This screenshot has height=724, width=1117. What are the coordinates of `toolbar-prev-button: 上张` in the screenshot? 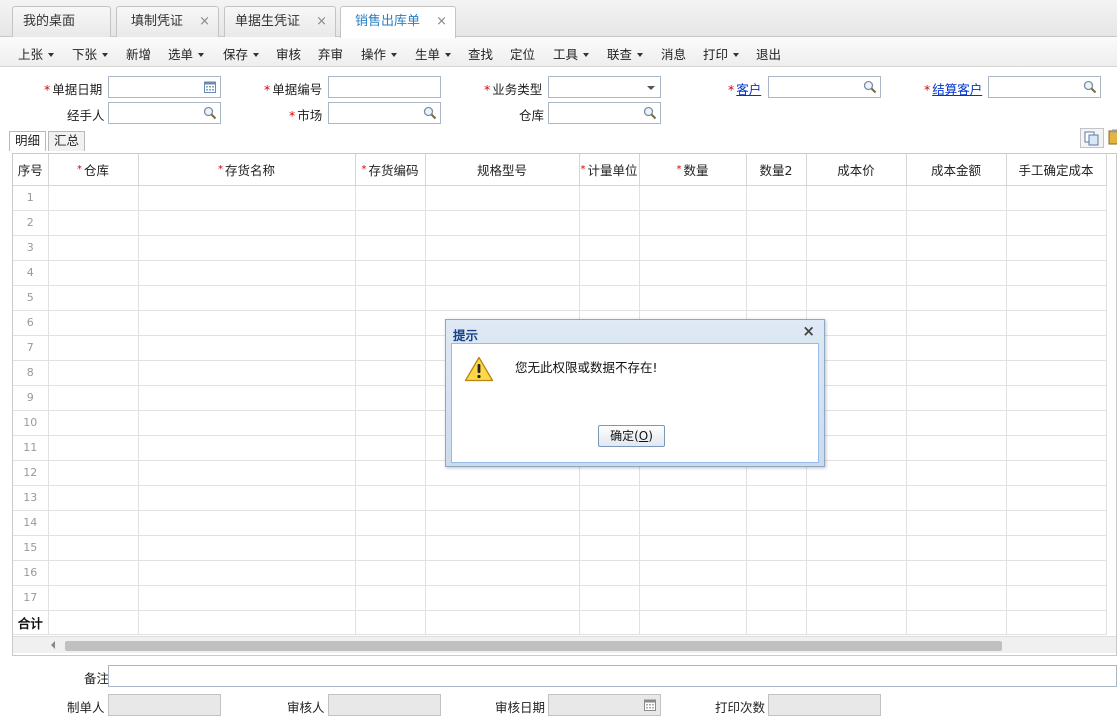 It's located at (36, 53).